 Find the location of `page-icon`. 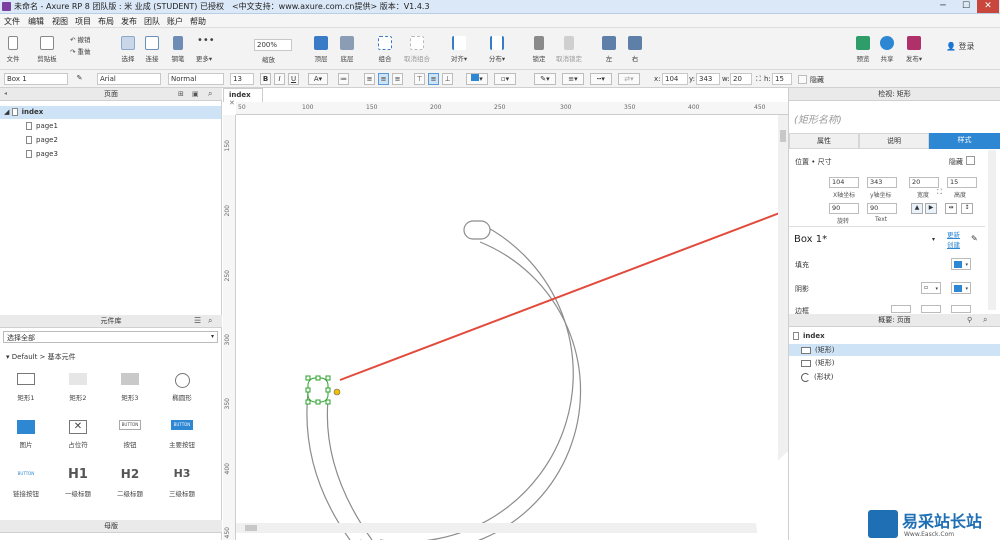

page-icon is located at coordinates (796, 336).